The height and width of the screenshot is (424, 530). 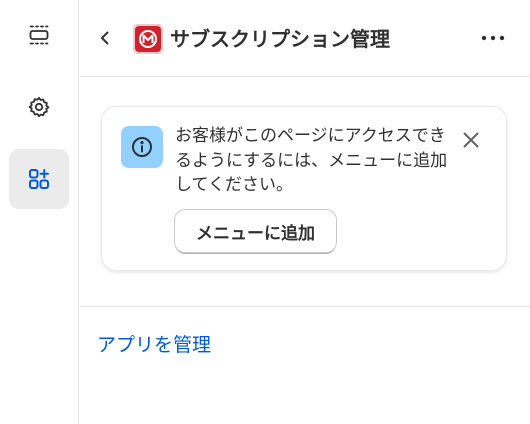 I want to click on apps-add-icon, so click(x=39, y=179).